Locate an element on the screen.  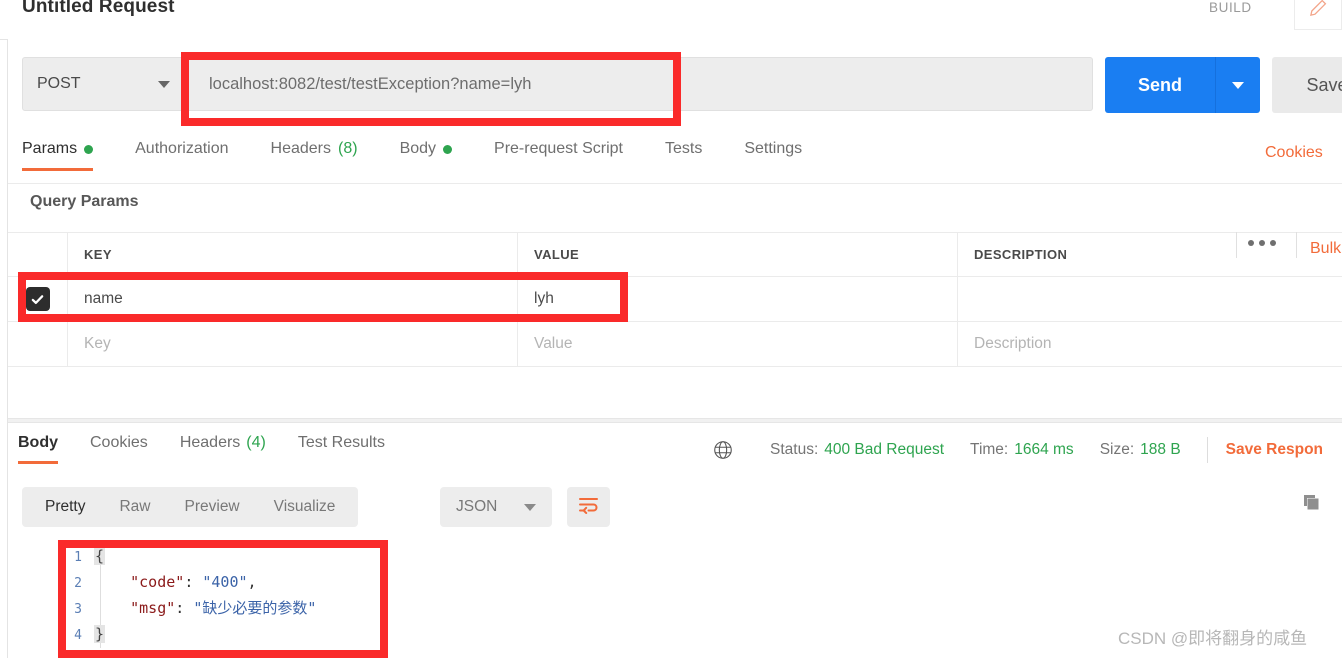
table-header-row: KEY VALUE DESCRIPTION is located at coordinates (675, 254).